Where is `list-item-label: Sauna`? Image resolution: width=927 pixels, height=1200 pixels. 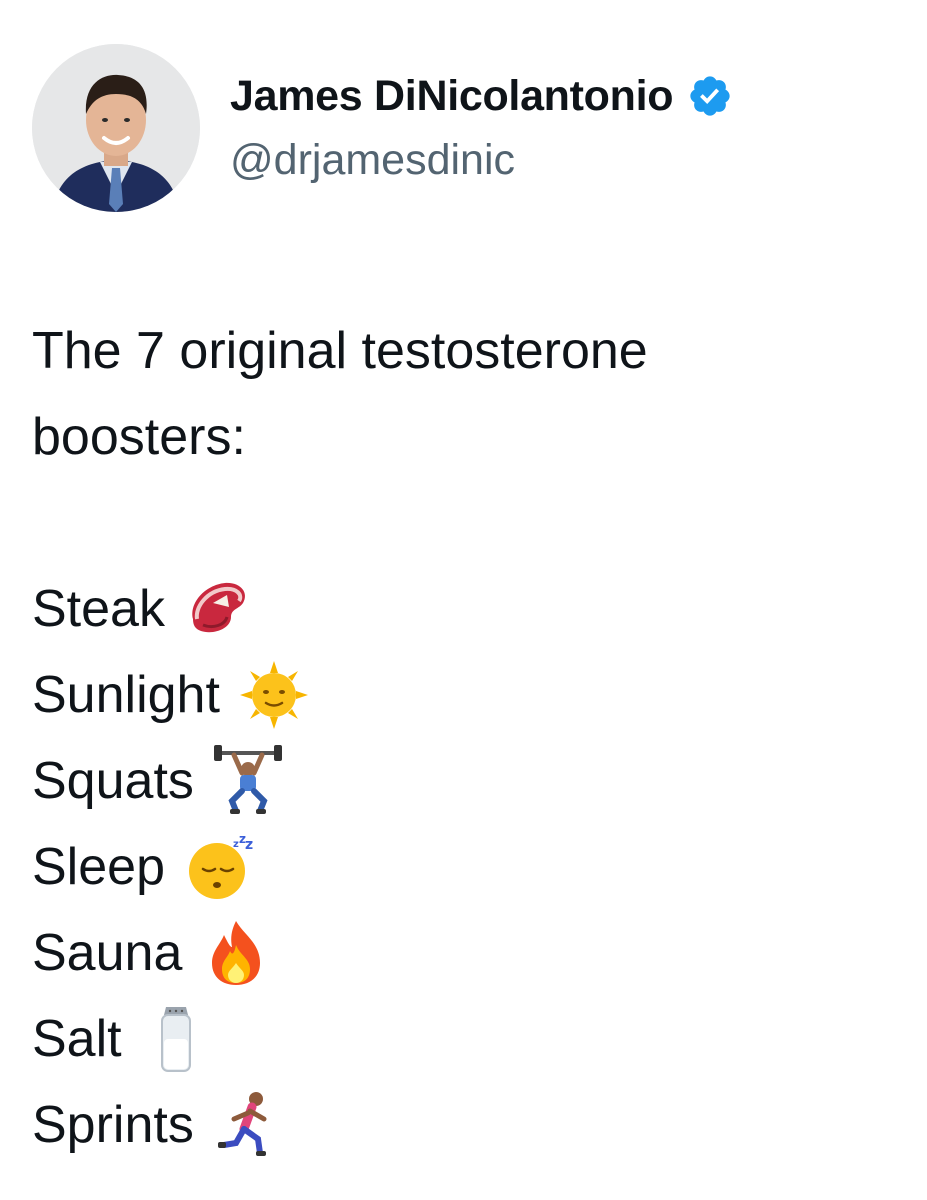
list-item-label: Sauna is located at coordinates (107, 953).